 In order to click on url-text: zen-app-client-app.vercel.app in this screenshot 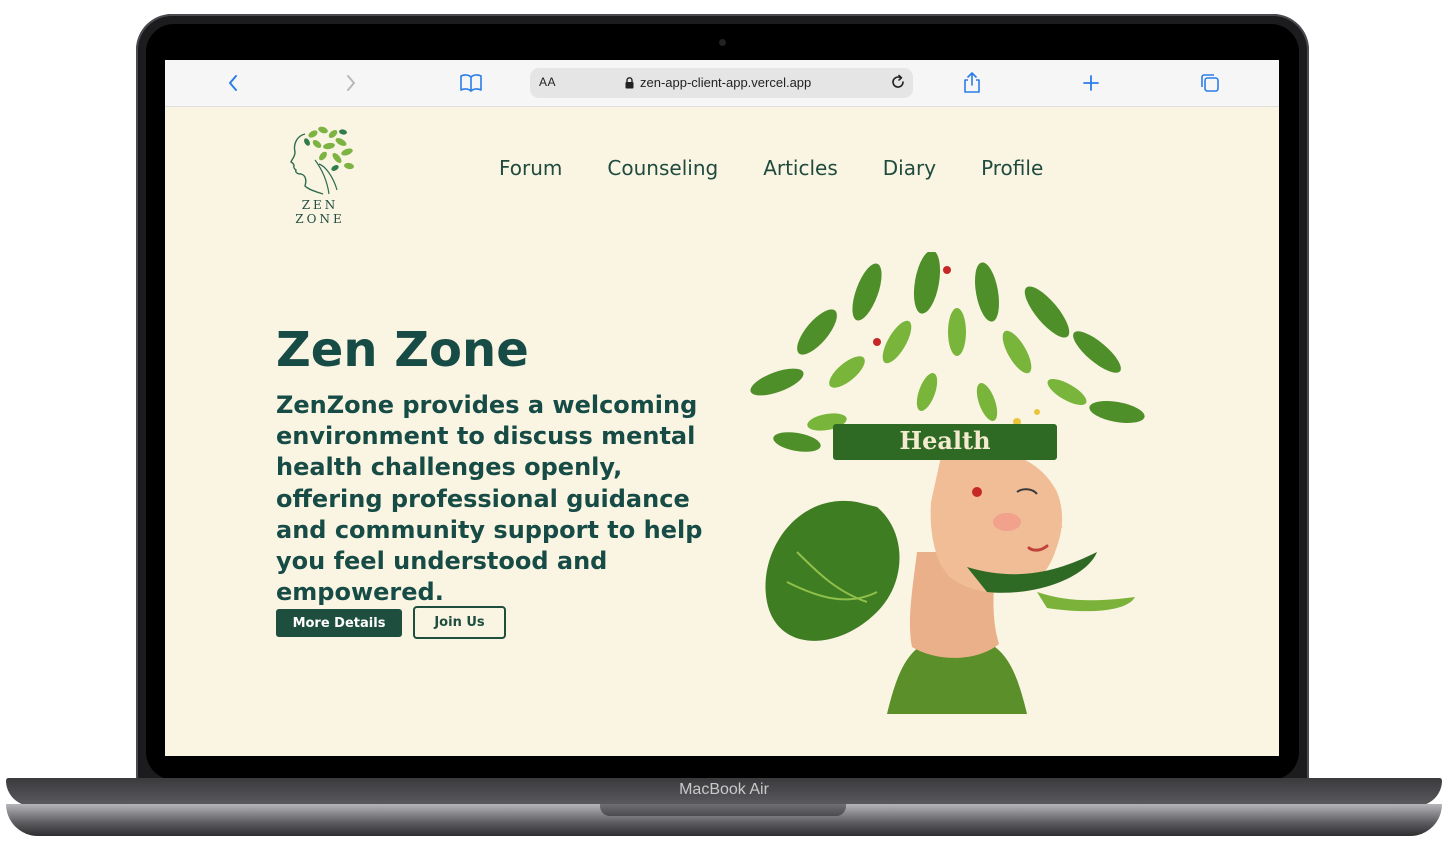, I will do `click(726, 82)`.